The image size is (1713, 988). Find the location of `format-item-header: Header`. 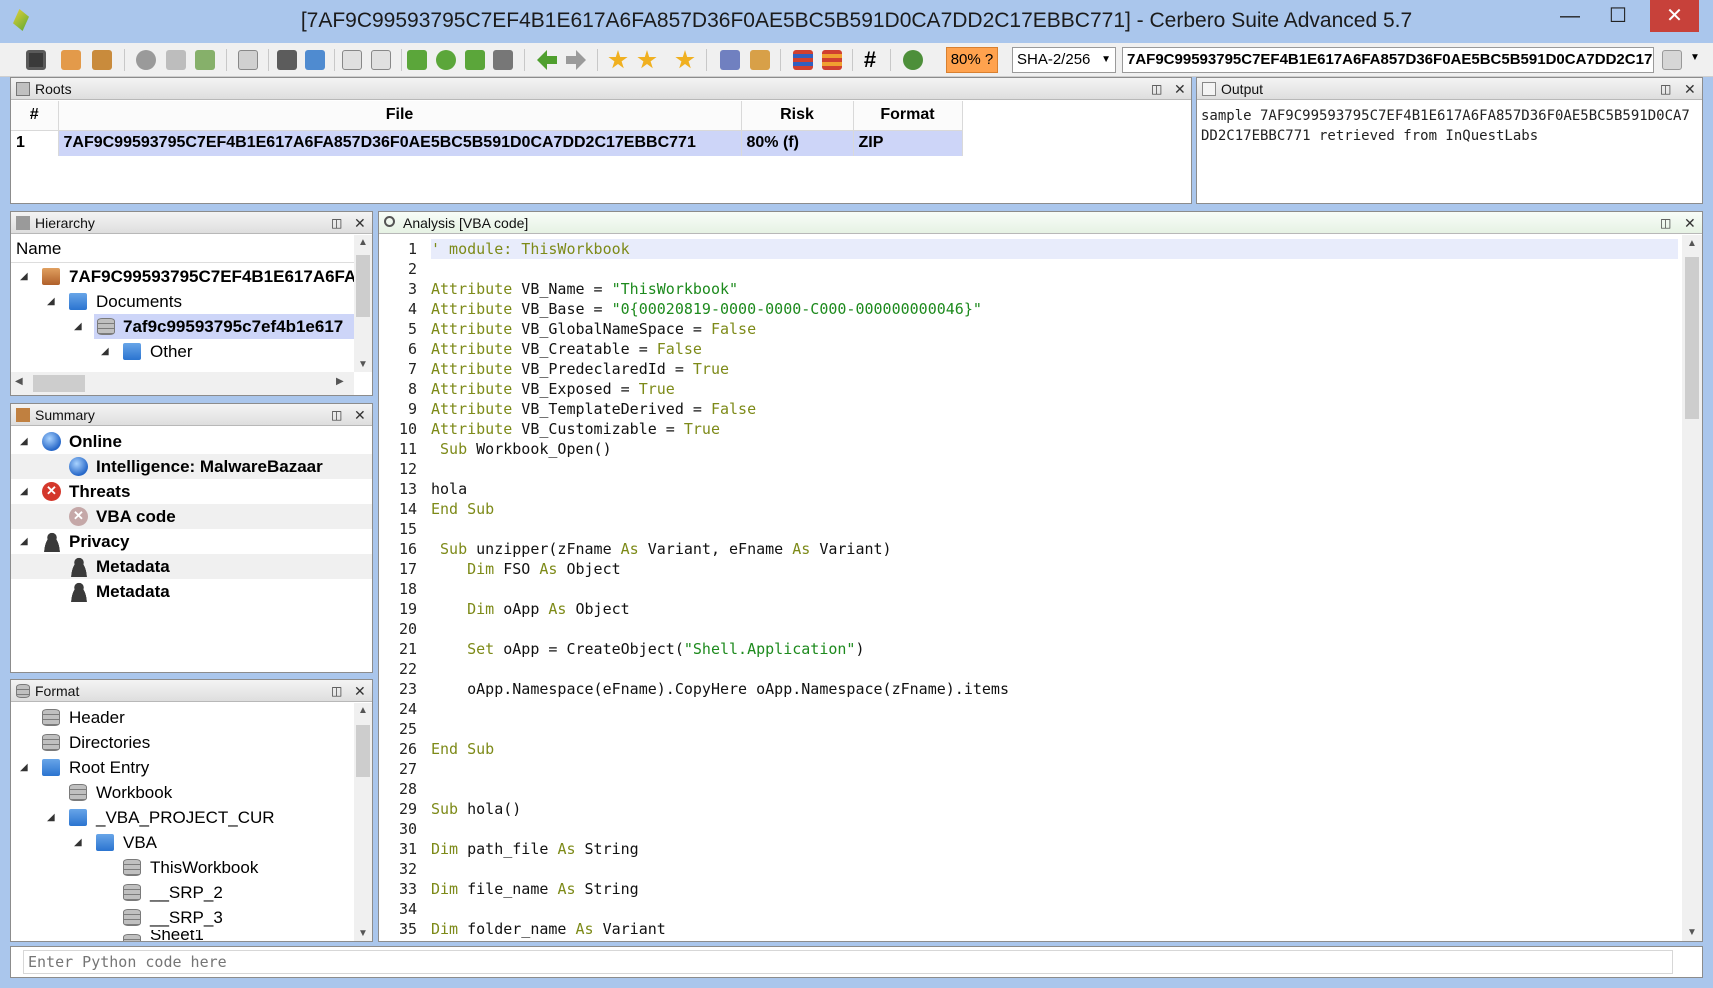

format-item-header: Header is located at coordinates (182, 717).